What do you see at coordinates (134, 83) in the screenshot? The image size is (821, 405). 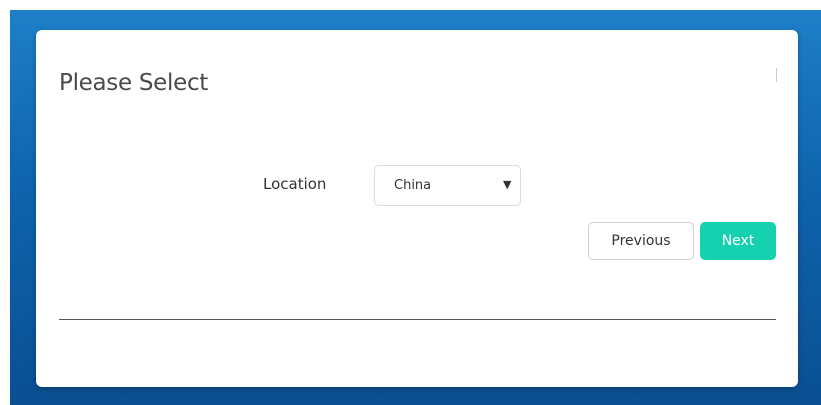 I see `dialog-title: Please Select` at bounding box center [134, 83].